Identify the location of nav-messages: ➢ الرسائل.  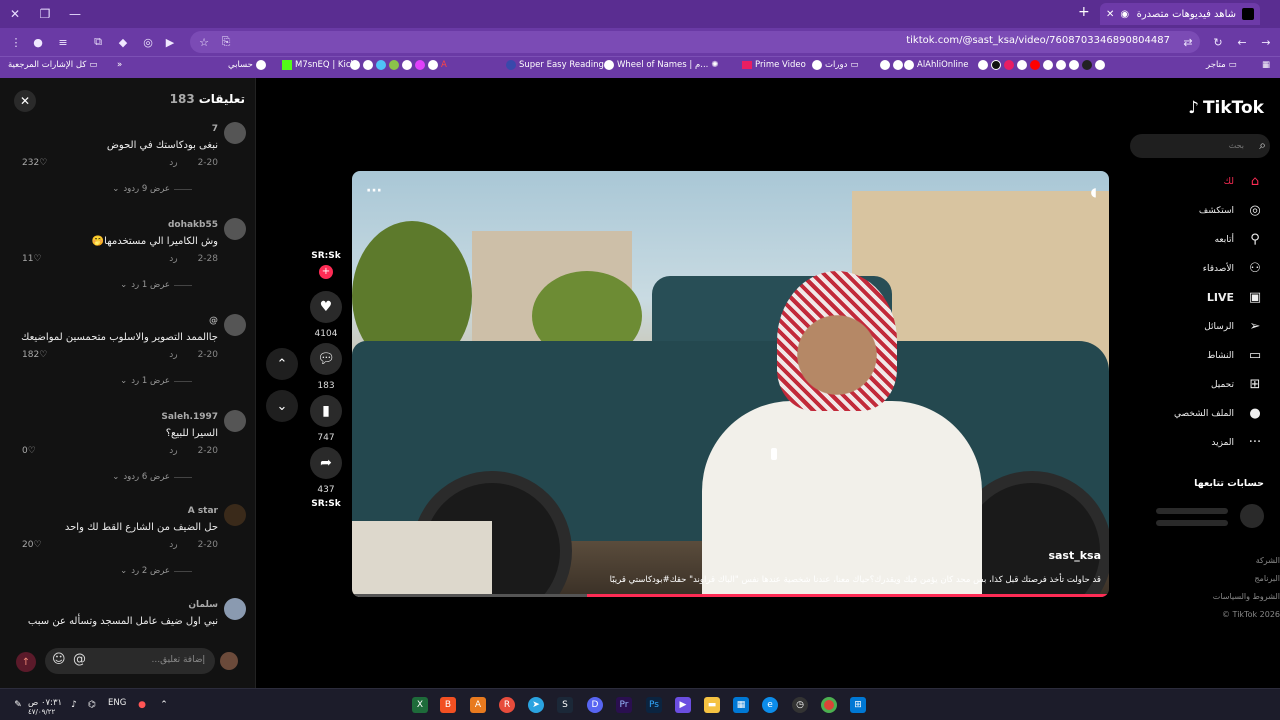
(1234, 326).